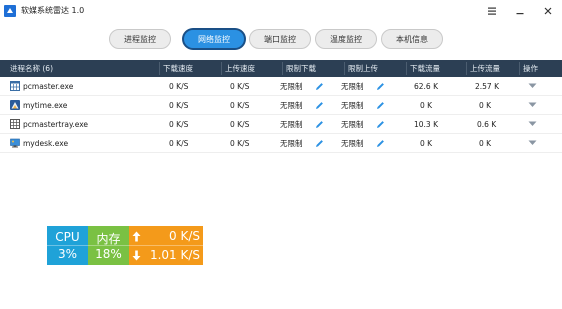 This screenshot has width=562, height=309. Describe the element at coordinates (184, 236) in the screenshot. I see `upload-speed-value: 0 K/S` at that location.